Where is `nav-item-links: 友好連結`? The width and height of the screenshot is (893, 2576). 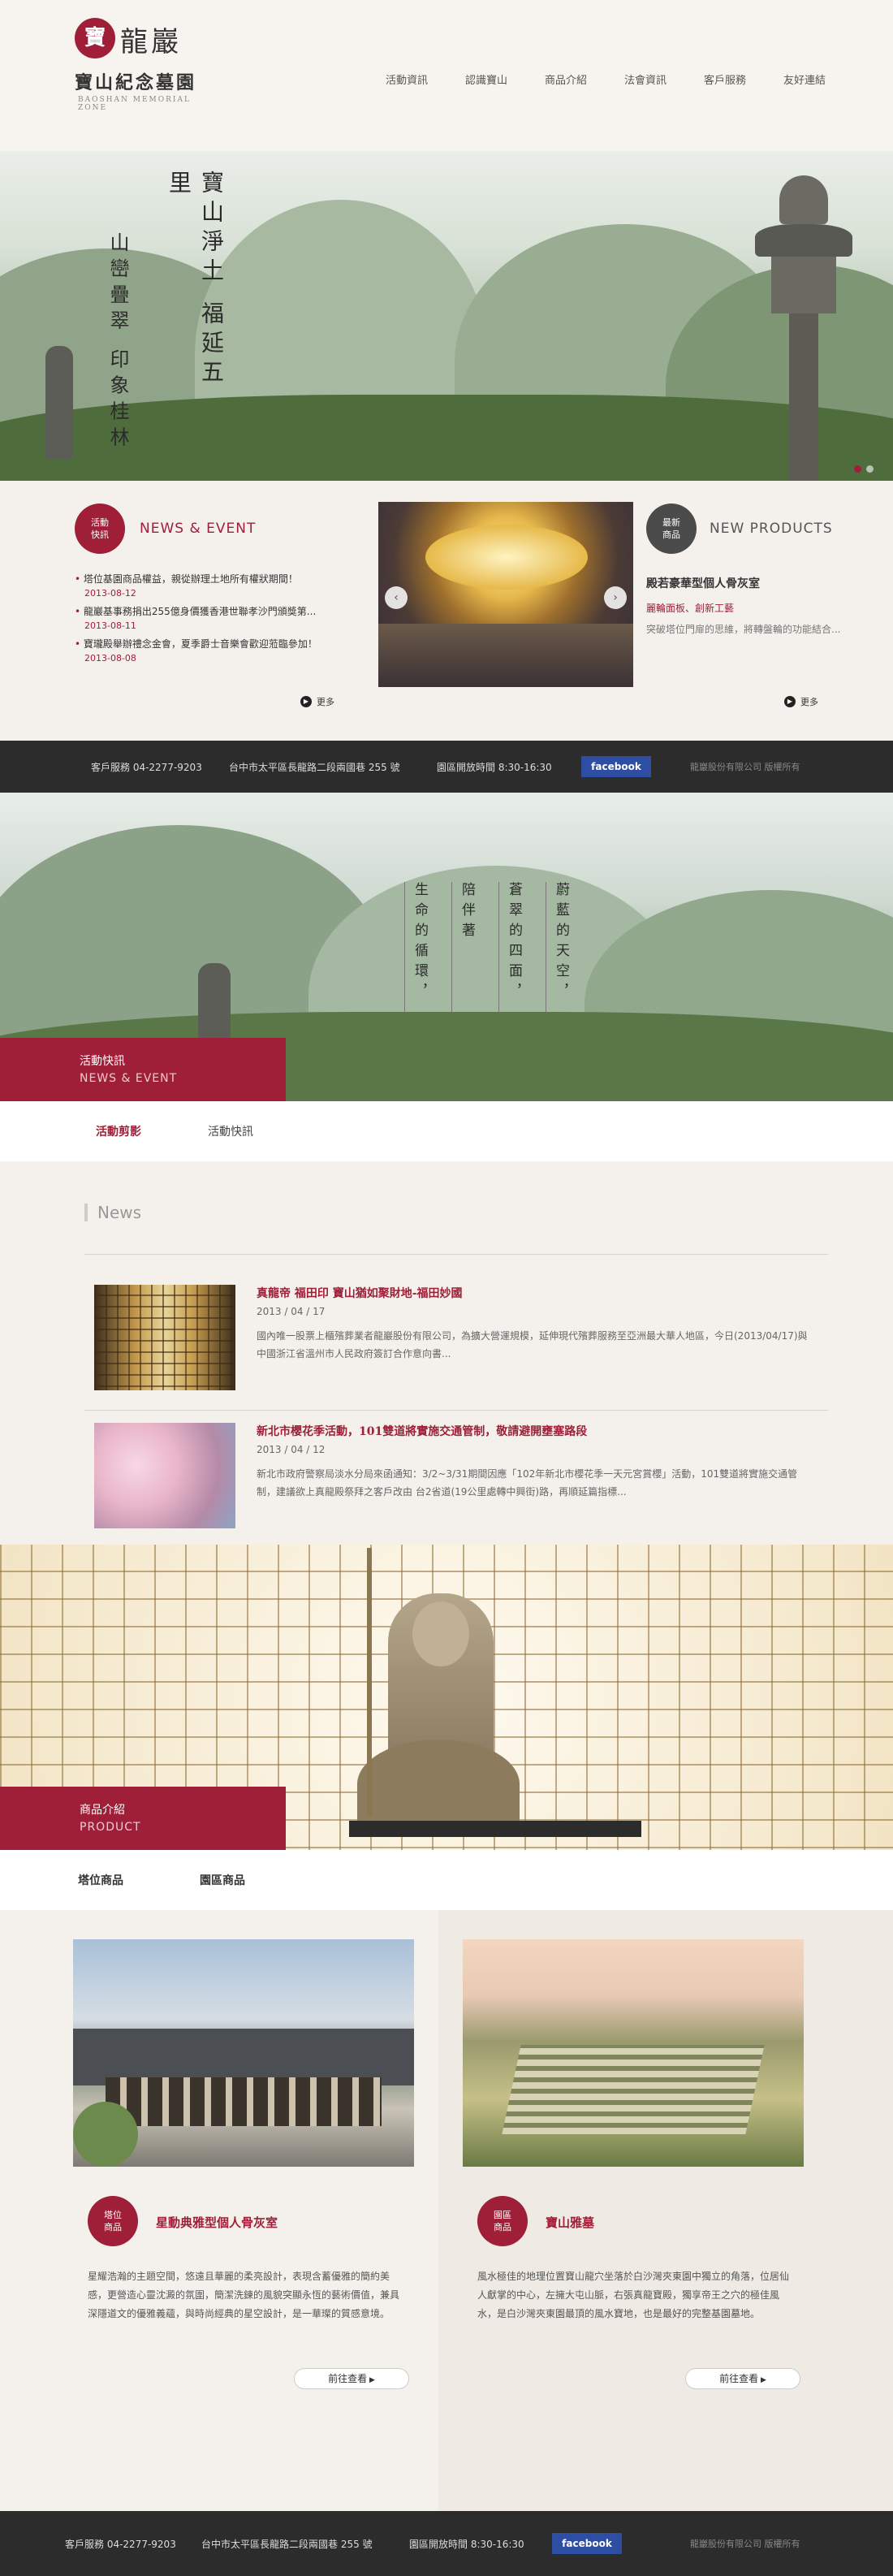 nav-item-links: 友好連結 is located at coordinates (804, 79).